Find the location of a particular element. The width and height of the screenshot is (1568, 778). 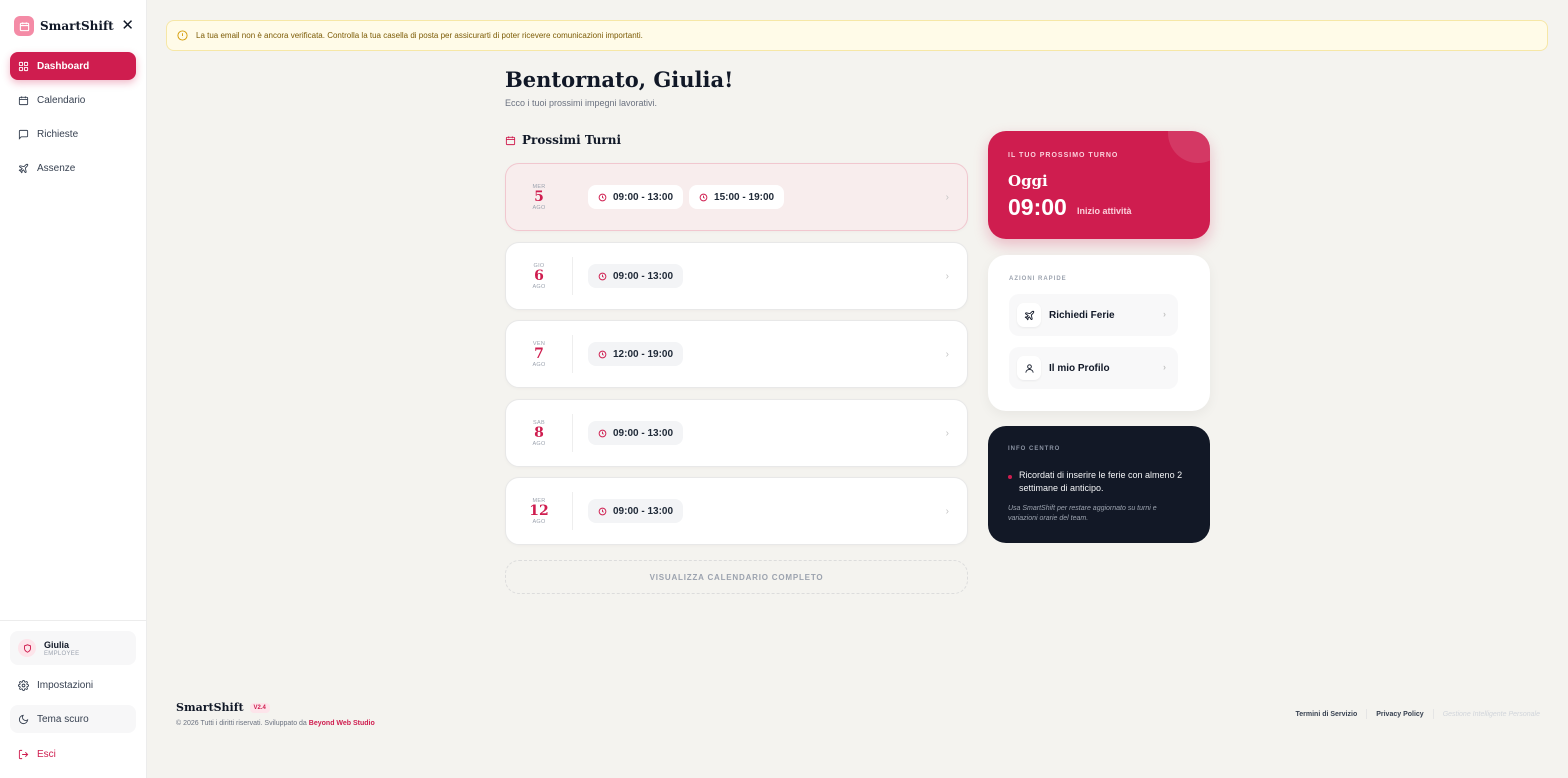

settings-link: Impostazioni is located at coordinates (73, 685).